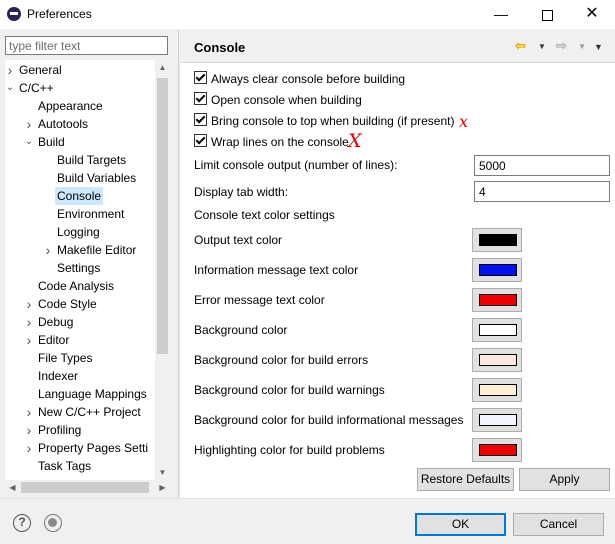  Describe the element at coordinates (598, 47) in the screenshot. I see `view-menu-icon: ▼` at that location.